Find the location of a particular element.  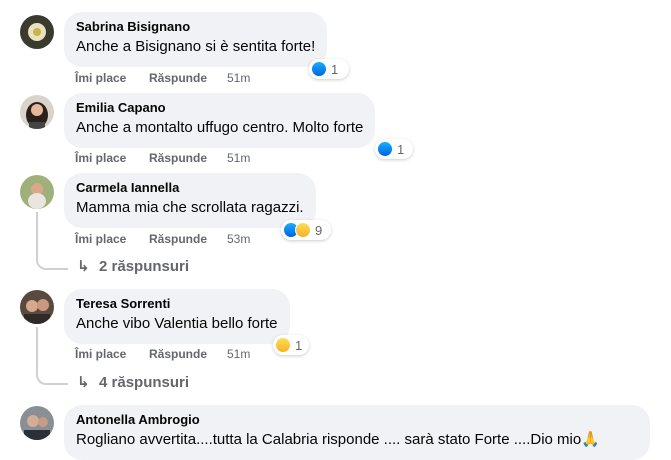

view-replies-link: ↳ 4 răspunsuri is located at coordinates (133, 382).